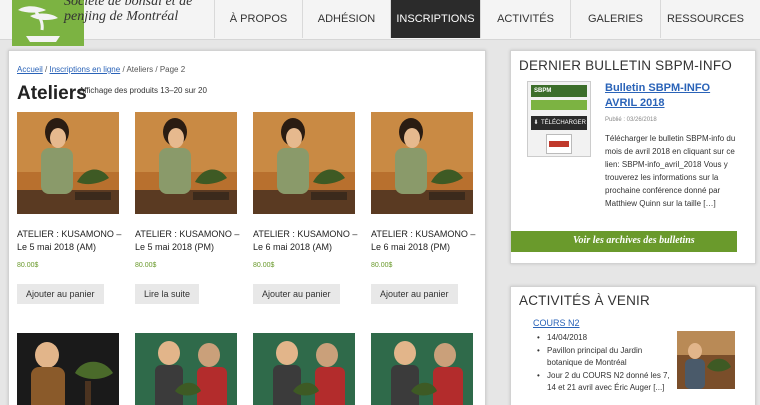  I want to click on product-name: ATELIER : KUSAMONO – Le 6 mai 2018 (PM), so click(424, 241).